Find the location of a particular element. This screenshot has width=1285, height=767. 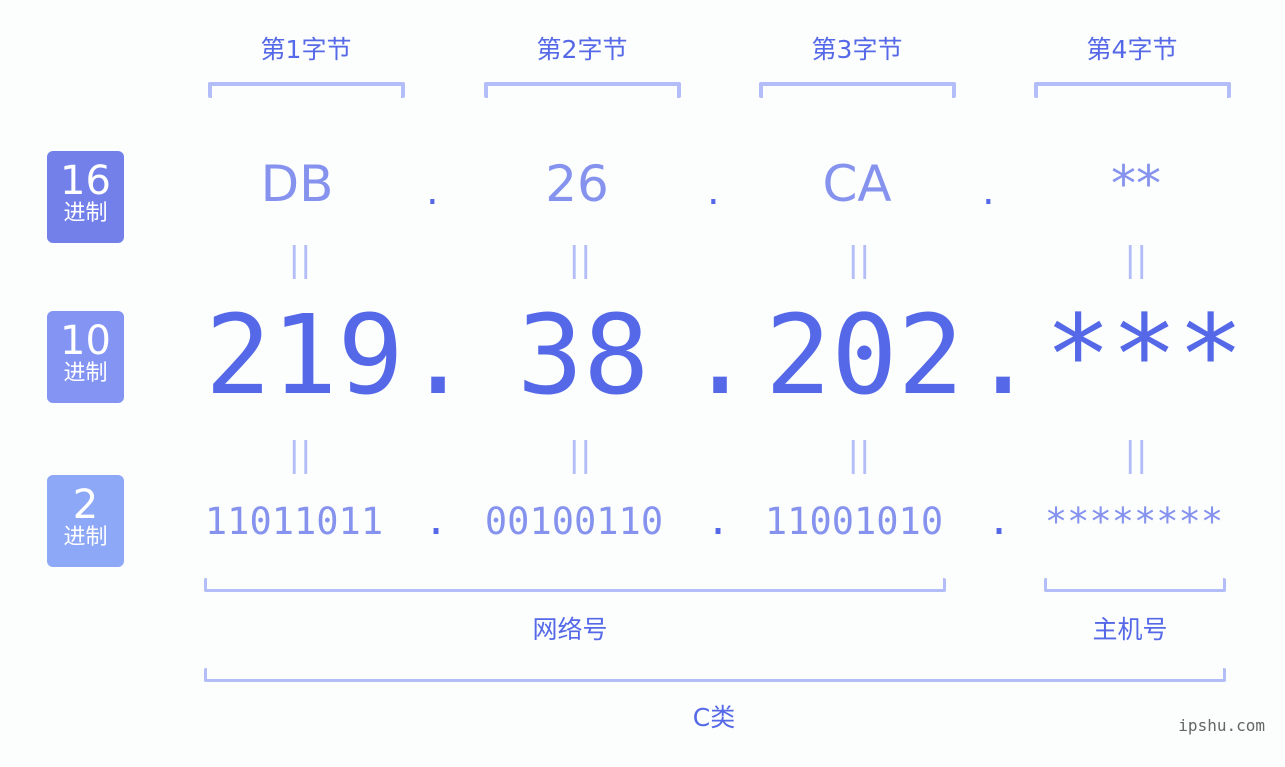

hex-badge: 16 进制 is located at coordinates (85, 197).